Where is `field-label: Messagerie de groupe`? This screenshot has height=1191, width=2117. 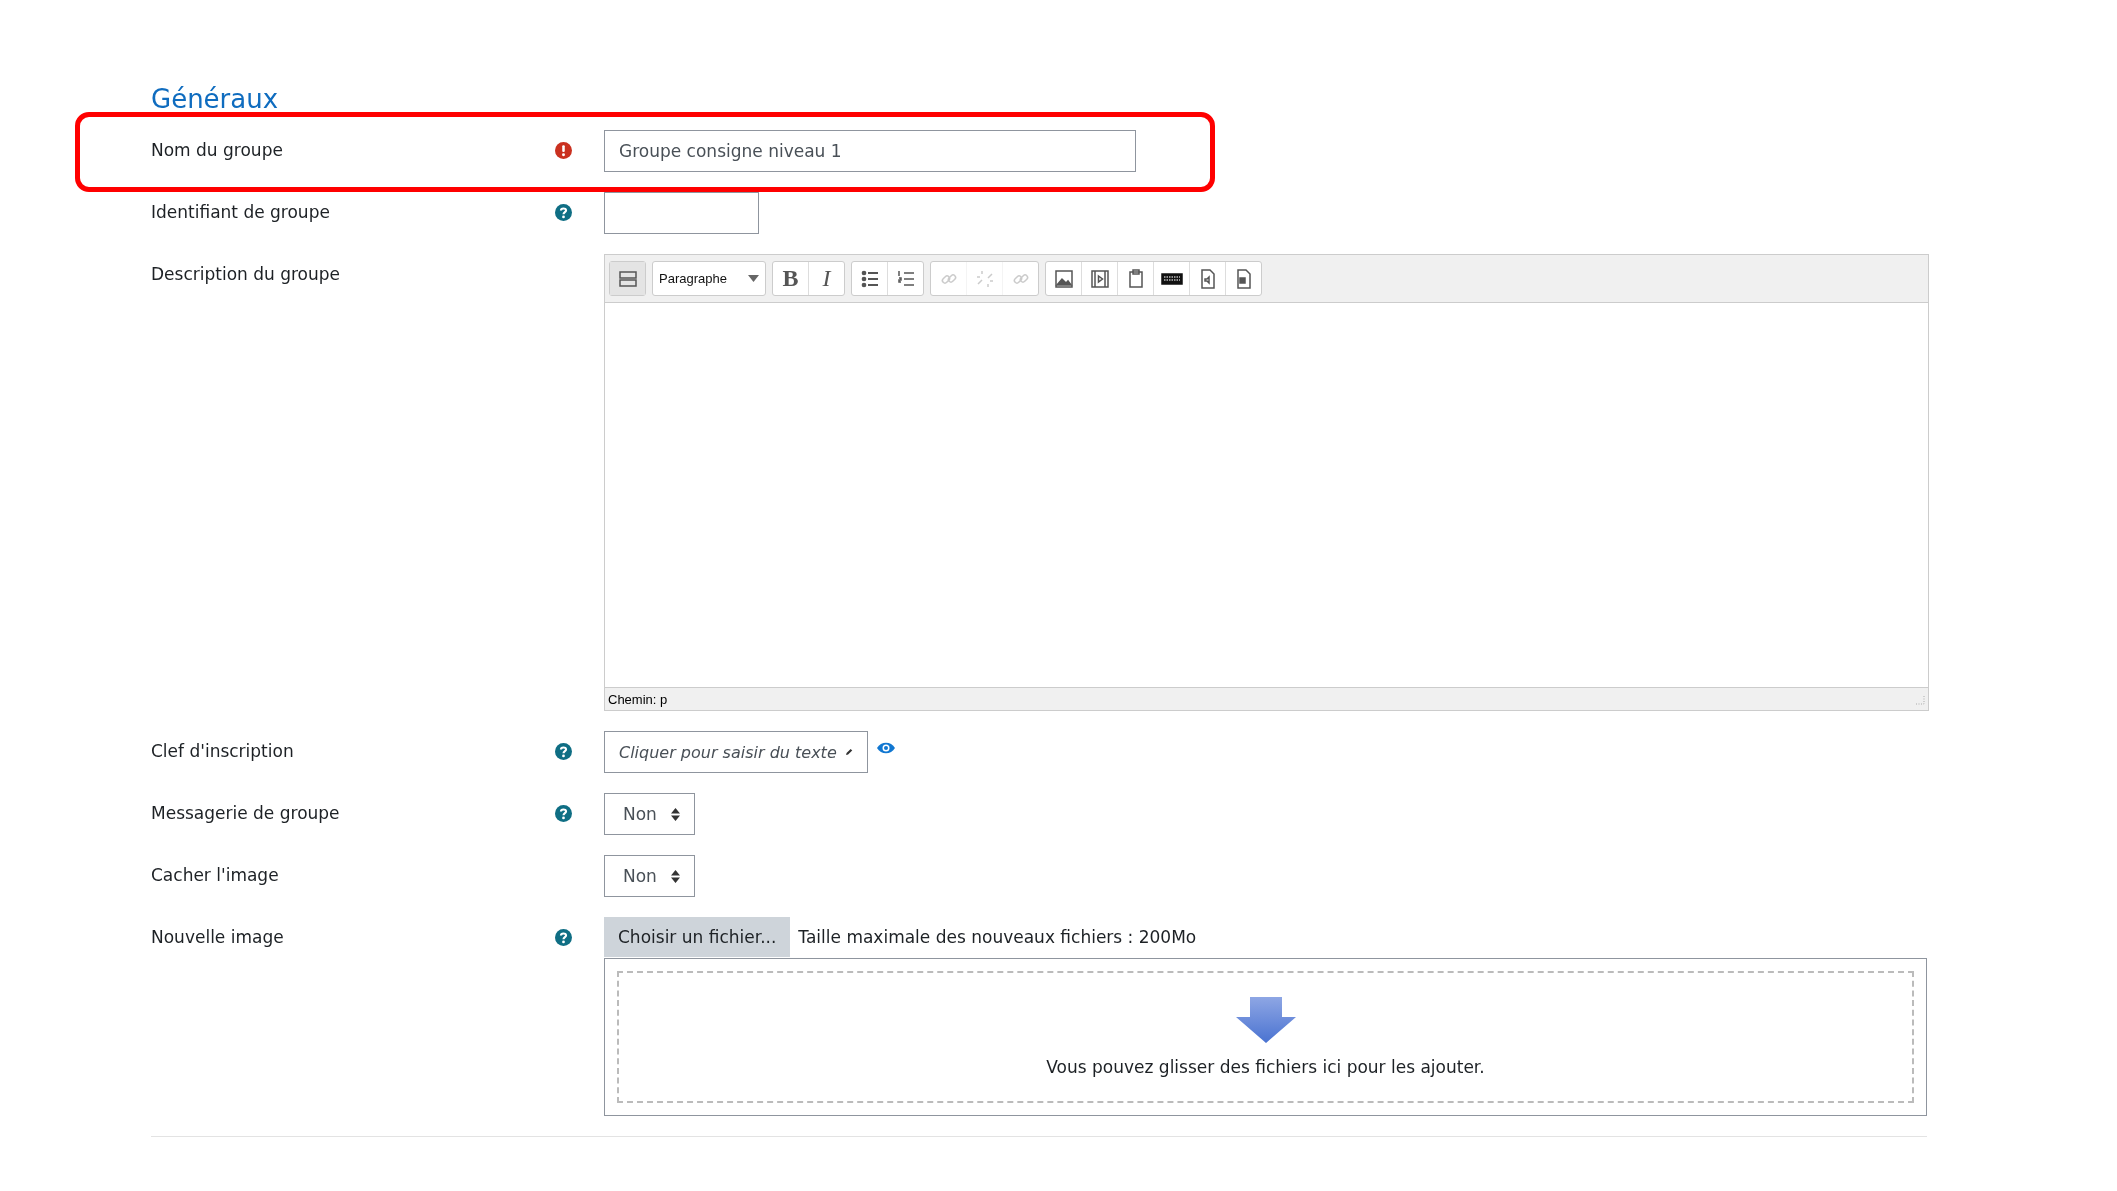
field-label: Messagerie de groupe is located at coordinates (246, 812).